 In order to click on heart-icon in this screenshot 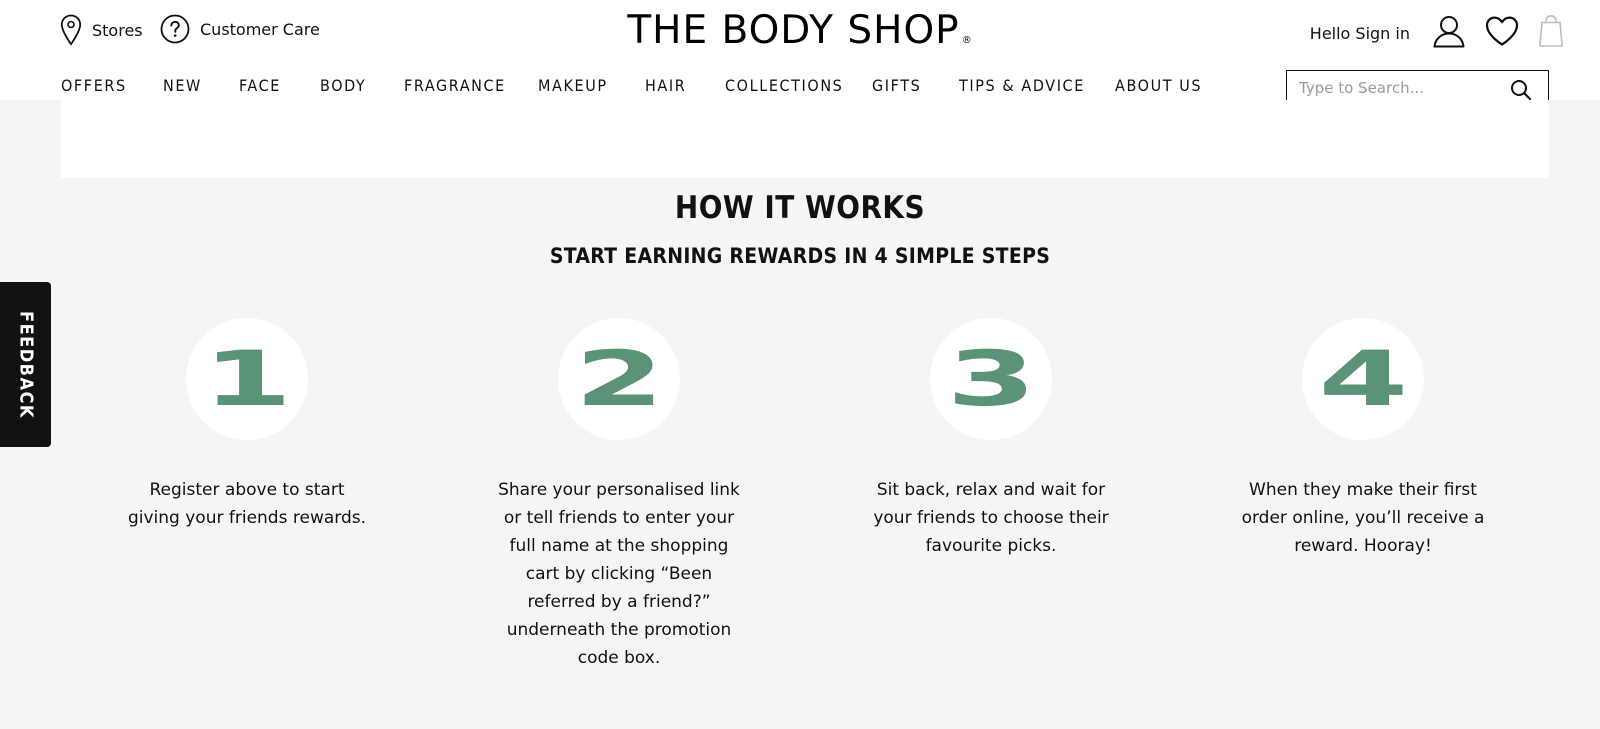, I will do `click(1502, 33)`.